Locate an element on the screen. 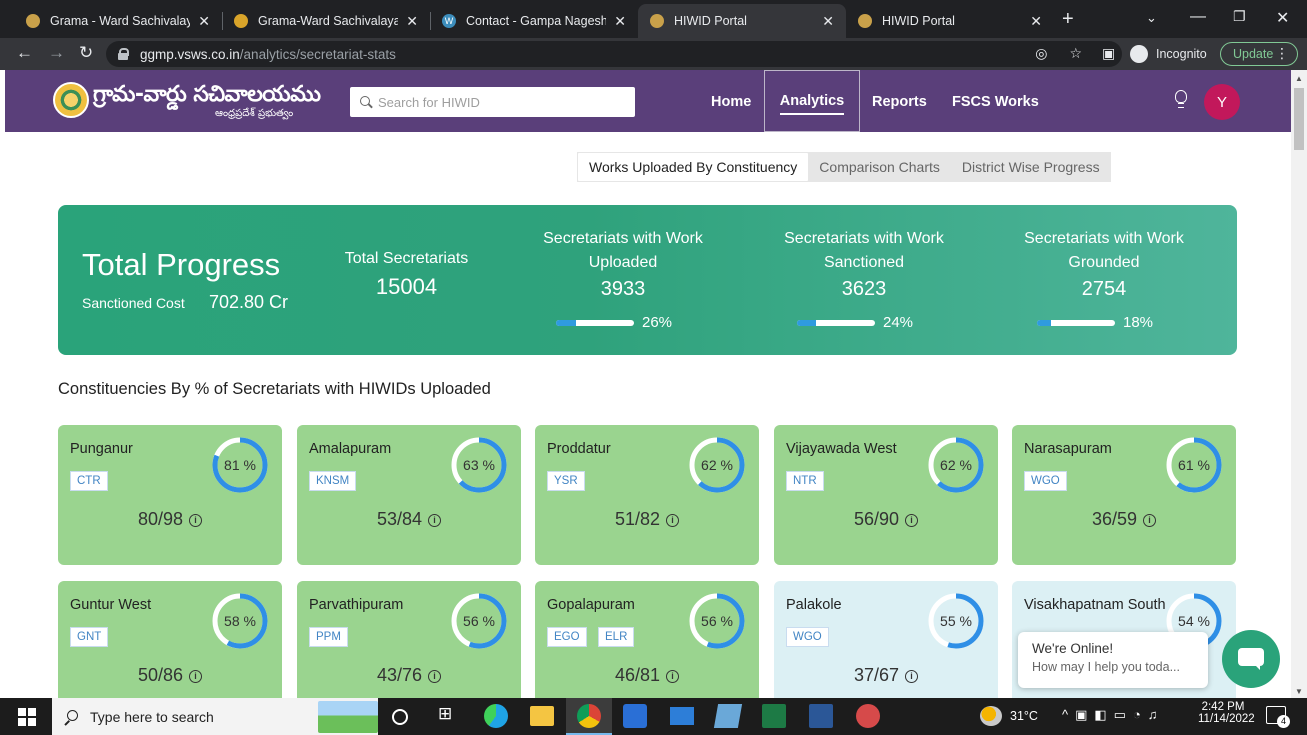  constituency-name: Palakole is located at coordinates (814, 605).